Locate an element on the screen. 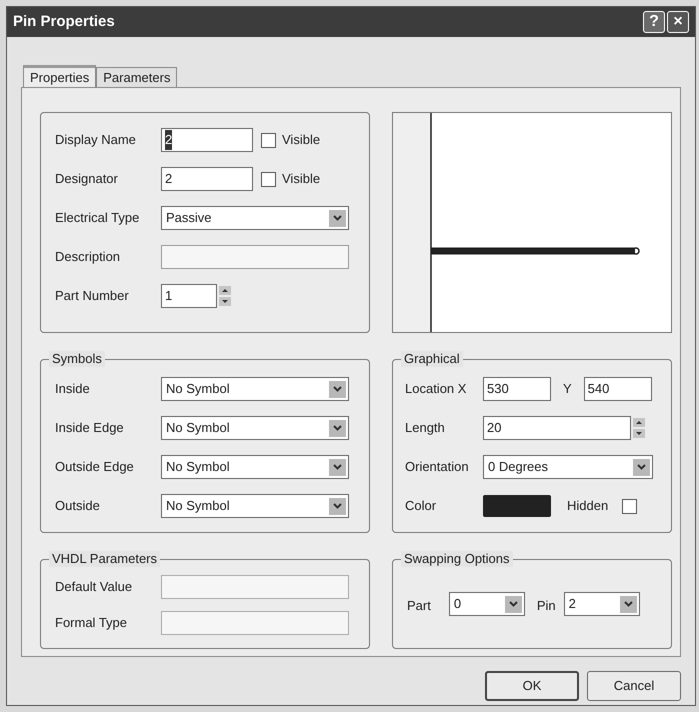 This screenshot has height=712, width=699. input-field: 1 is located at coordinates (189, 296).